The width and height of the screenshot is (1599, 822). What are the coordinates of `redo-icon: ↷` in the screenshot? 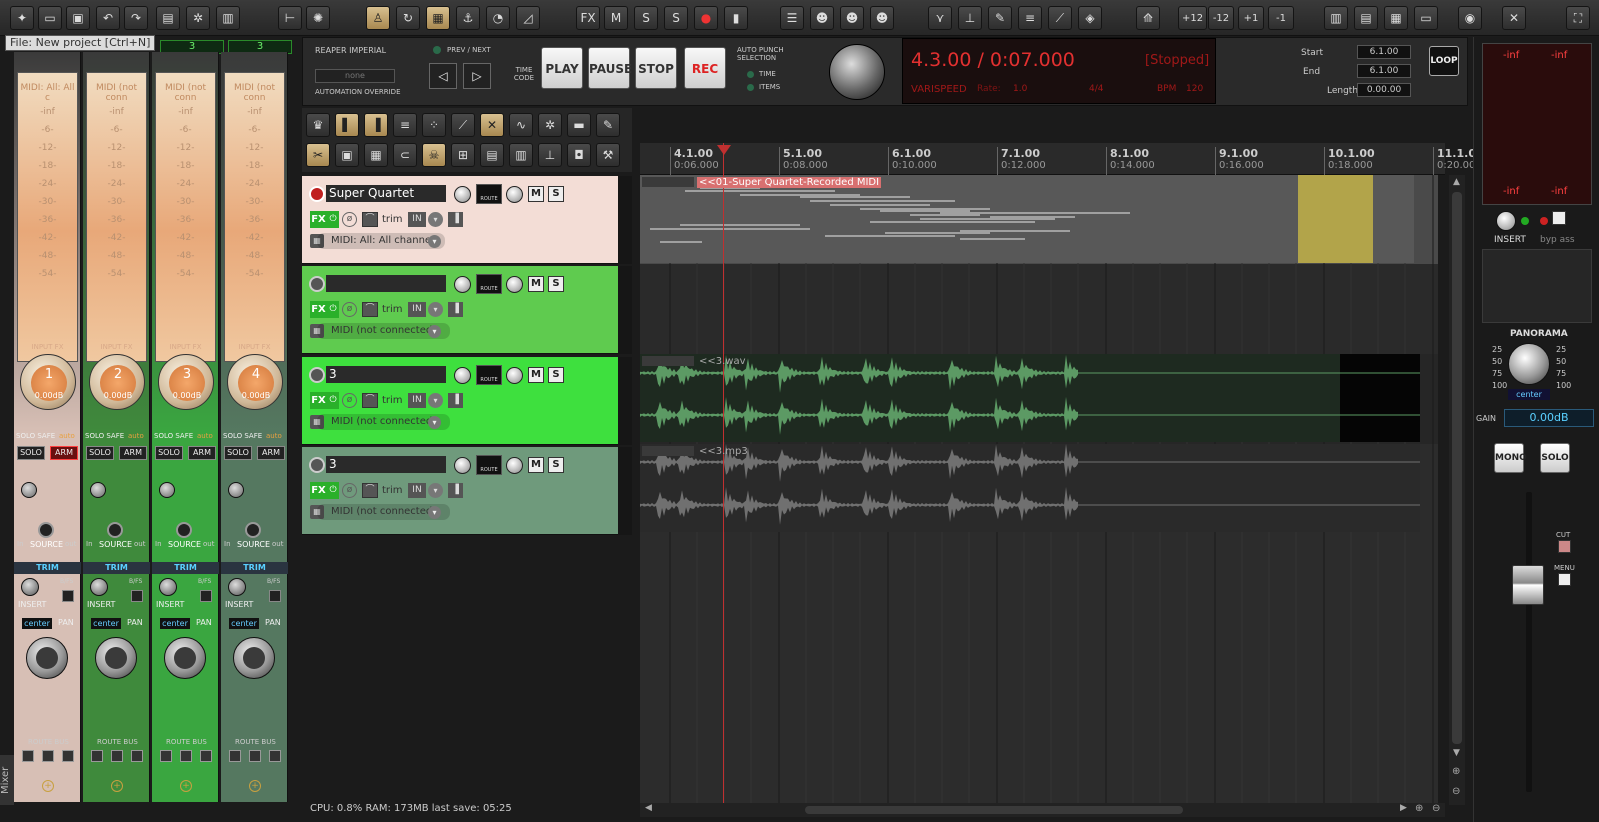 It's located at (136, 18).